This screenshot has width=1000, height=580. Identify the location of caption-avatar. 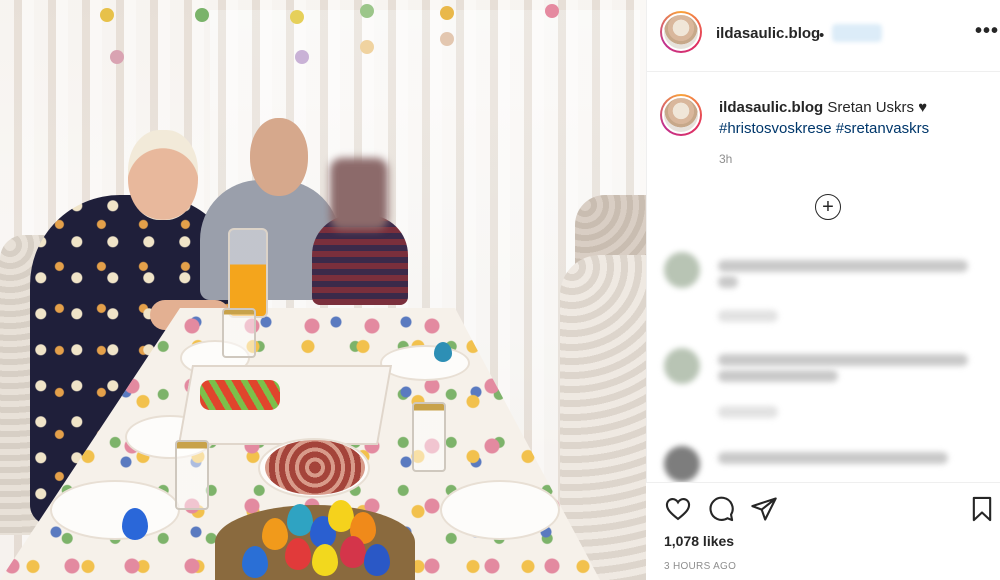
(681, 115).